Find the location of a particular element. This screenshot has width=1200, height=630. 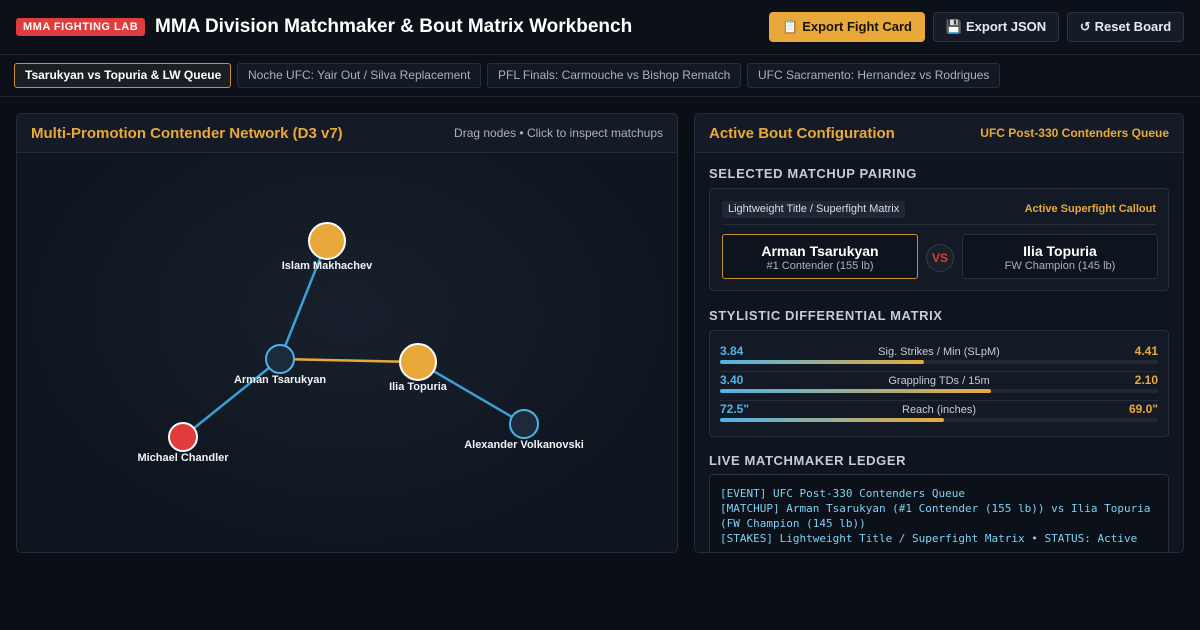

queue-label: UFC Post-330 Contenders Queue is located at coordinates (1074, 133).